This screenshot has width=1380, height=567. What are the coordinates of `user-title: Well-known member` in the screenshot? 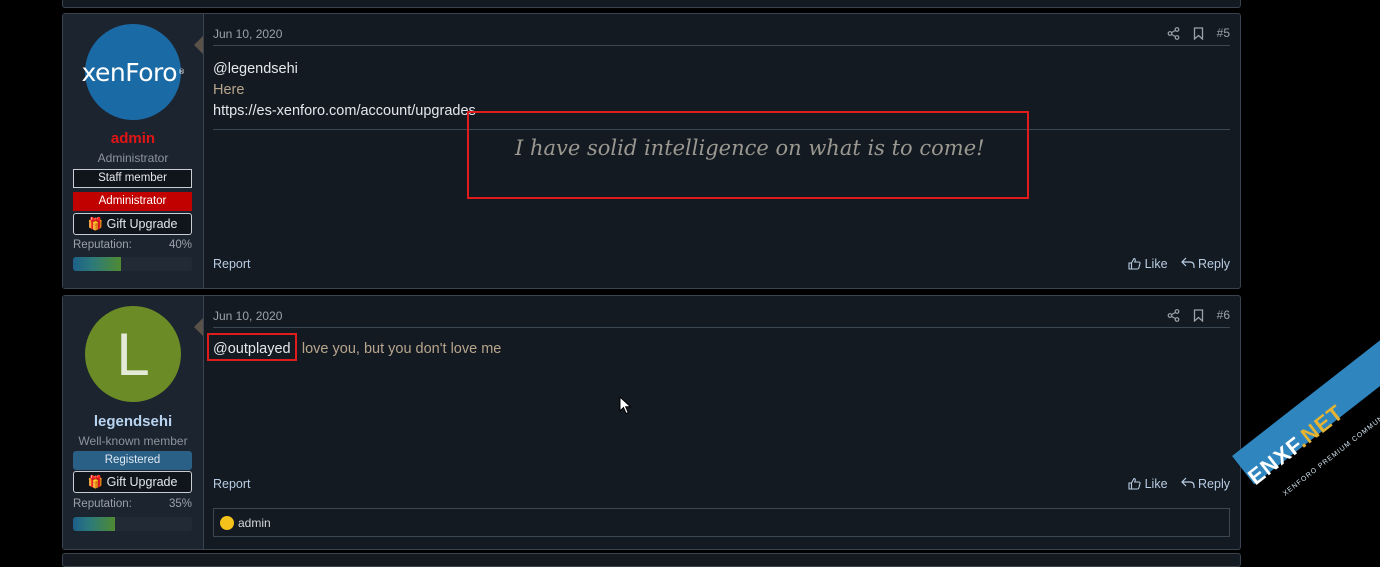 It's located at (133, 441).